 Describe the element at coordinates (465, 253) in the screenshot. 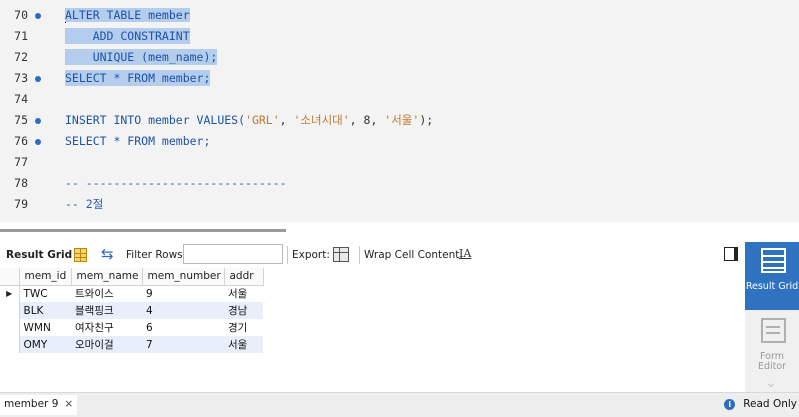

I see `wrap-cell-icon: IA` at that location.